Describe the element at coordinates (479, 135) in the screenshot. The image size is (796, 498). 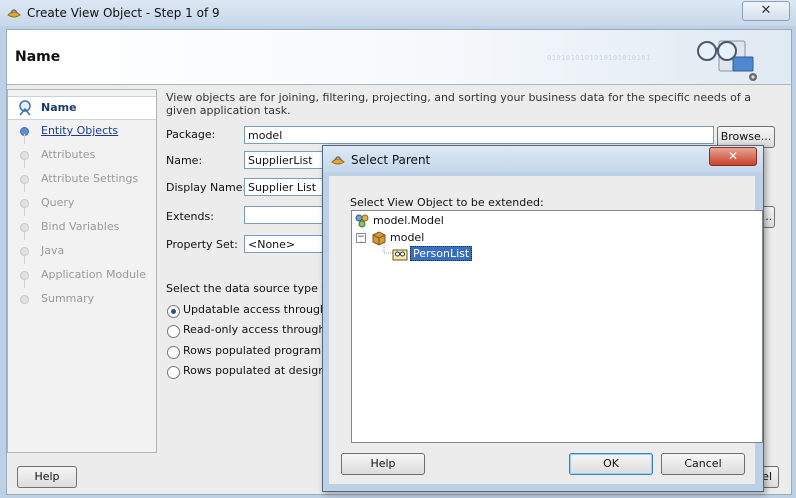
I see `package-field: model` at that location.